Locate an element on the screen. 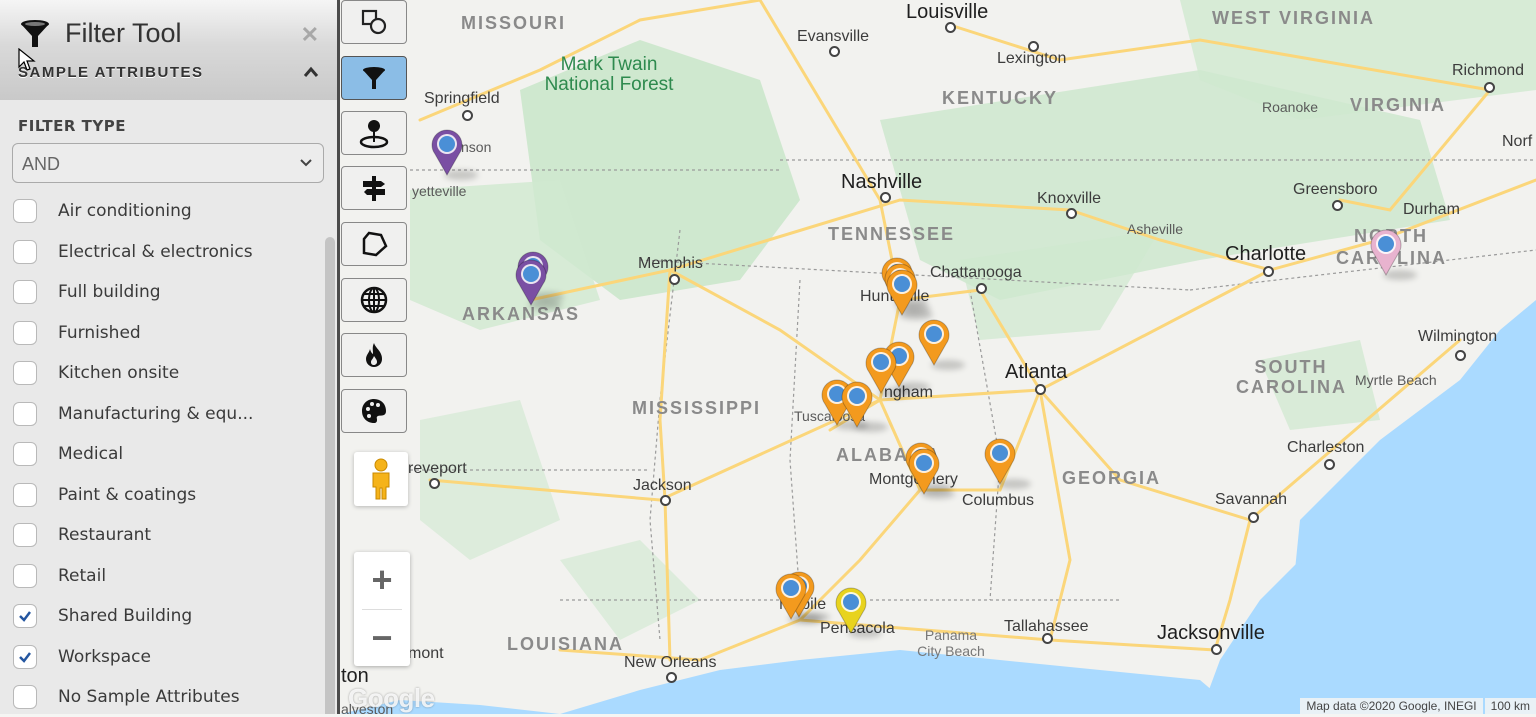  zoom-in-button: + is located at coordinates (382, 580).